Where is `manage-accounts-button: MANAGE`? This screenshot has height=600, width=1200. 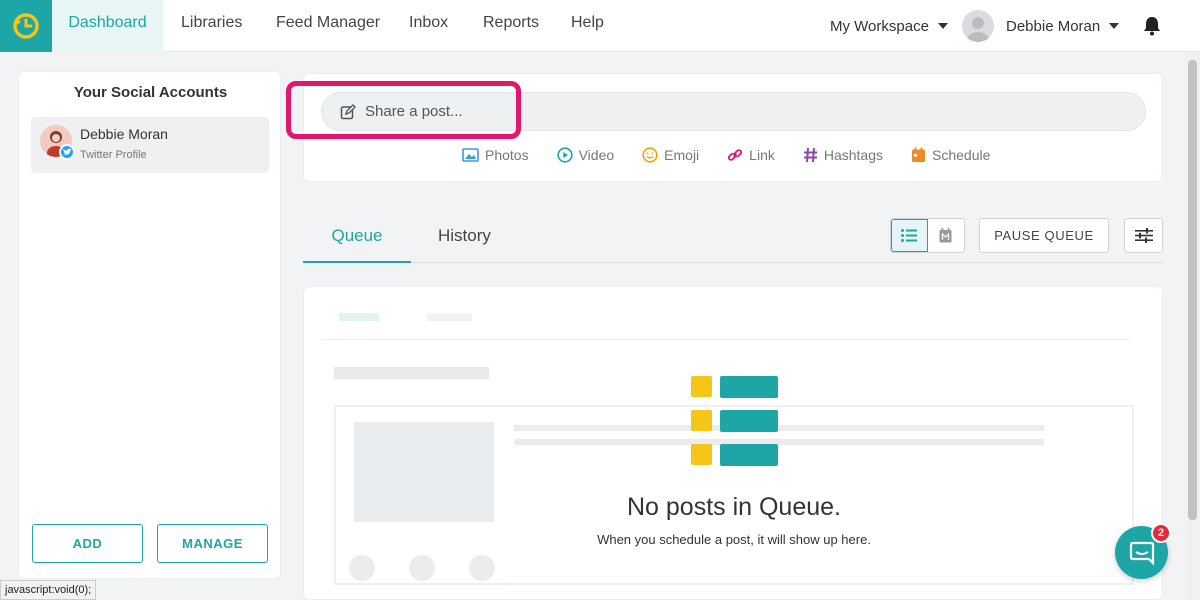 manage-accounts-button: MANAGE is located at coordinates (212, 543).